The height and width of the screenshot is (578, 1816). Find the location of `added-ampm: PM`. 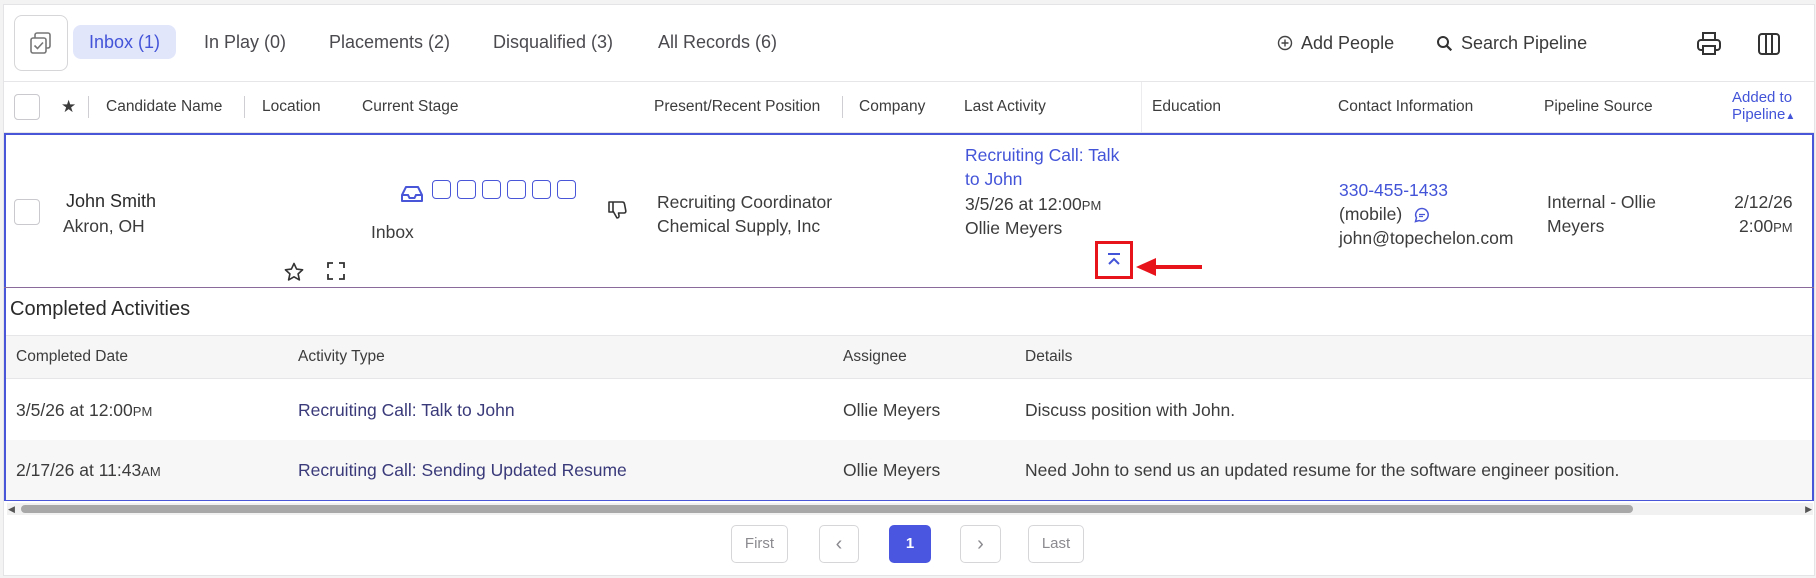

added-ampm: PM is located at coordinates (1783, 227).